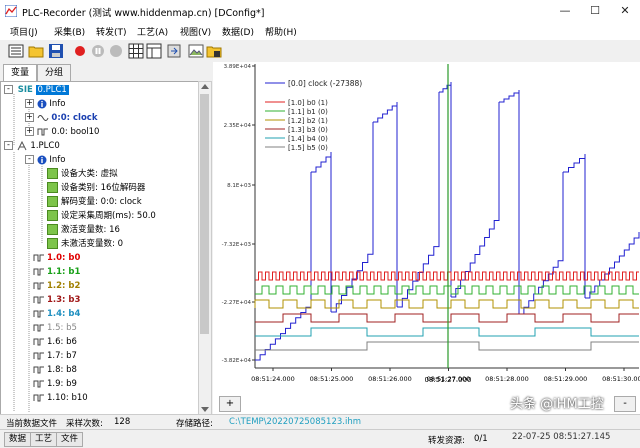  I want to click on tree-scrollbar, so click(205, 248).